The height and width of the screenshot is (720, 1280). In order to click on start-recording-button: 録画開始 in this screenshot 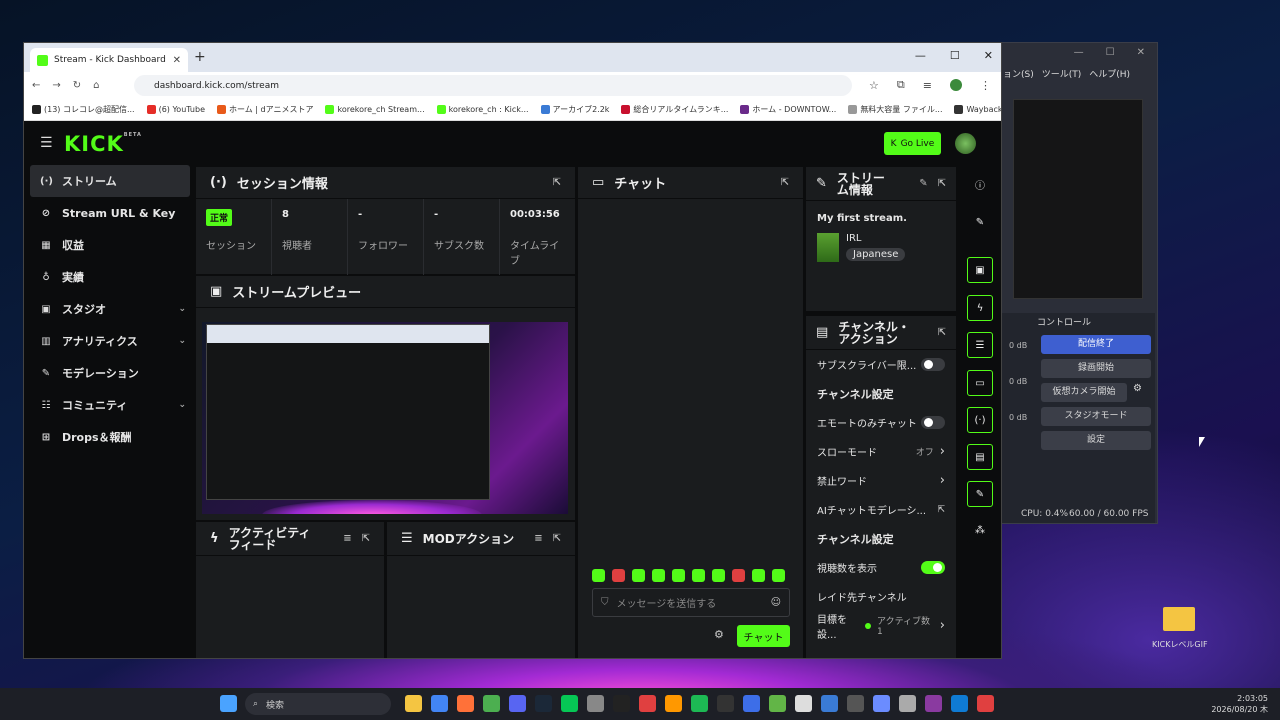, I will do `click(1096, 368)`.